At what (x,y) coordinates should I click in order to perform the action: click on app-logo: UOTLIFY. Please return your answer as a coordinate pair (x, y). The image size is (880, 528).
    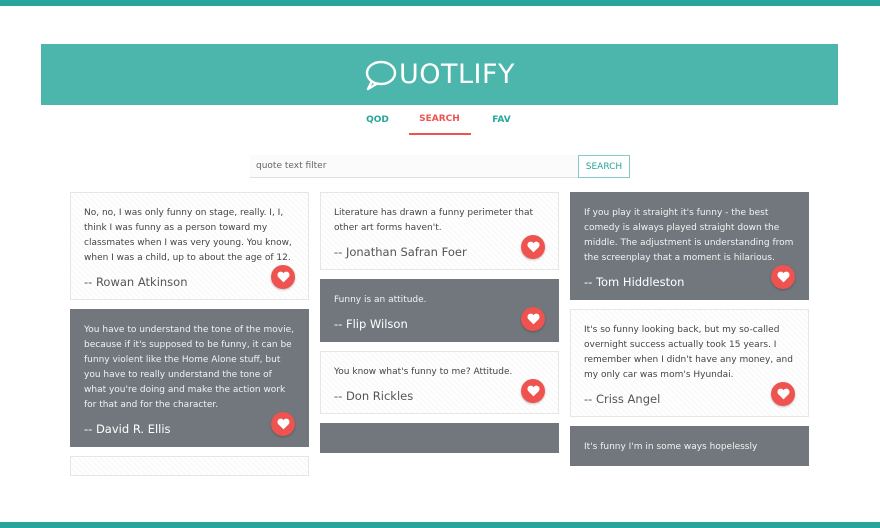
    Looking at the image, I should click on (439, 75).